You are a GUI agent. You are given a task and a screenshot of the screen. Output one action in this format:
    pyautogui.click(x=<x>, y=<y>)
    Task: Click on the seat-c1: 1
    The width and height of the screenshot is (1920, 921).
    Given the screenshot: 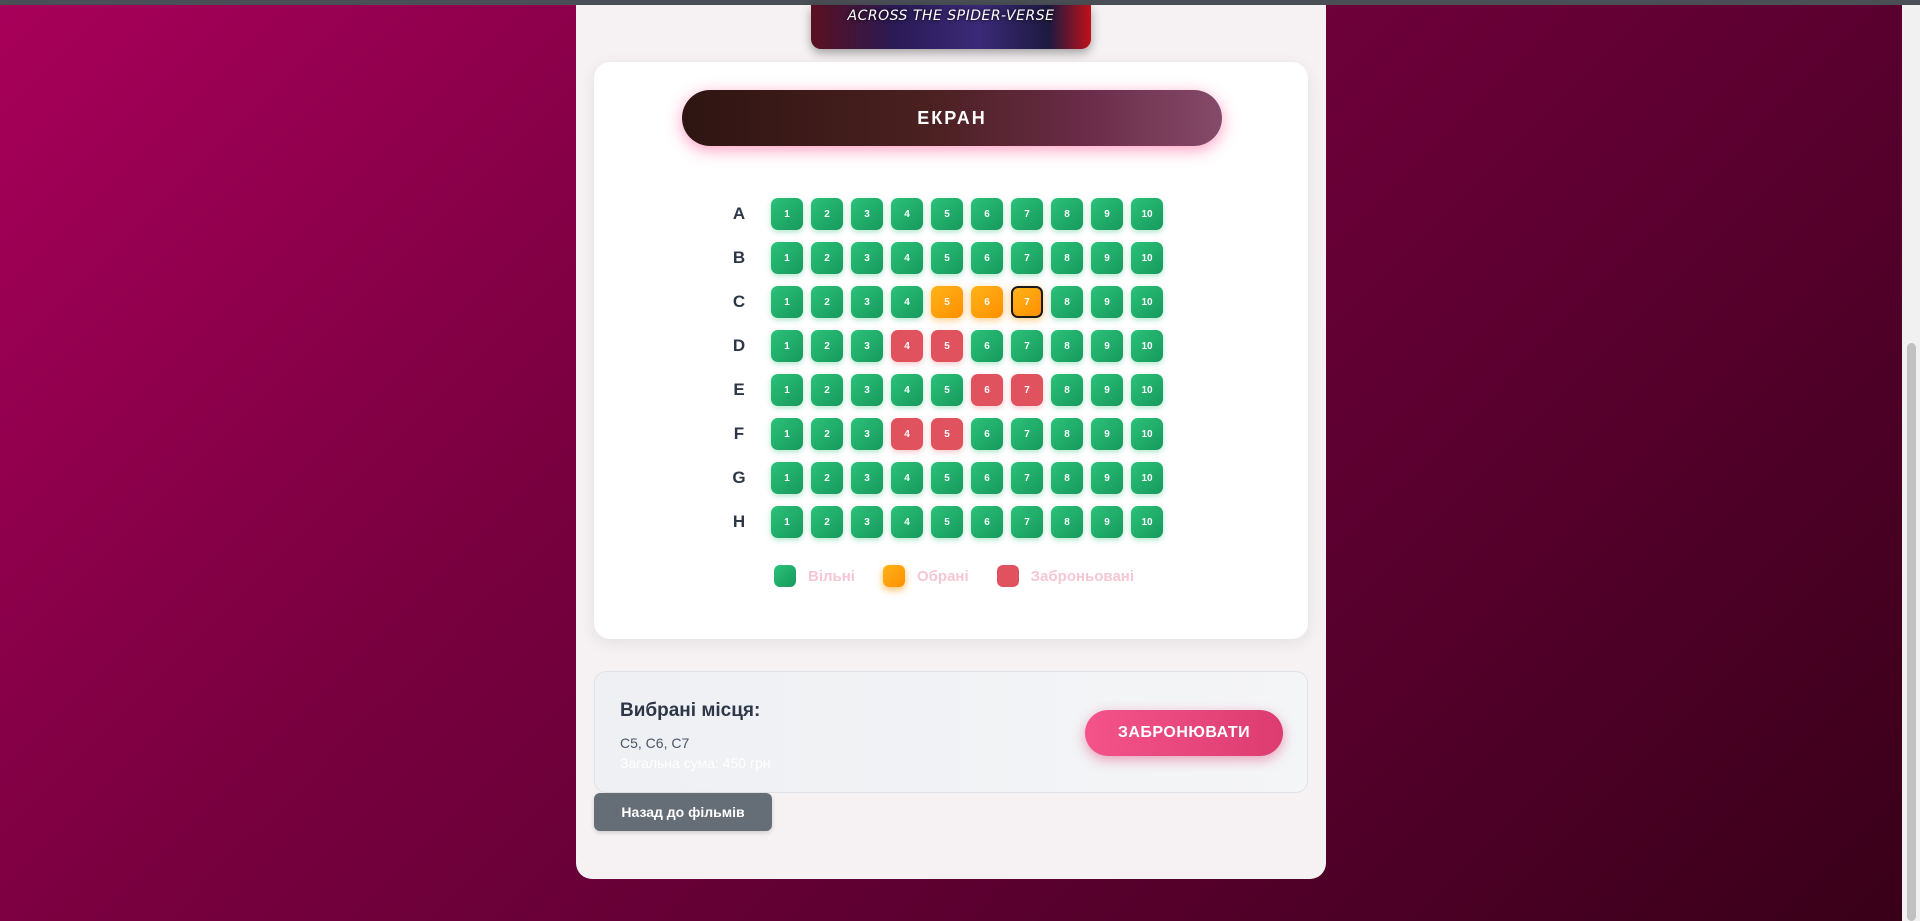 What is the action you would take?
    pyautogui.click(x=787, y=302)
    